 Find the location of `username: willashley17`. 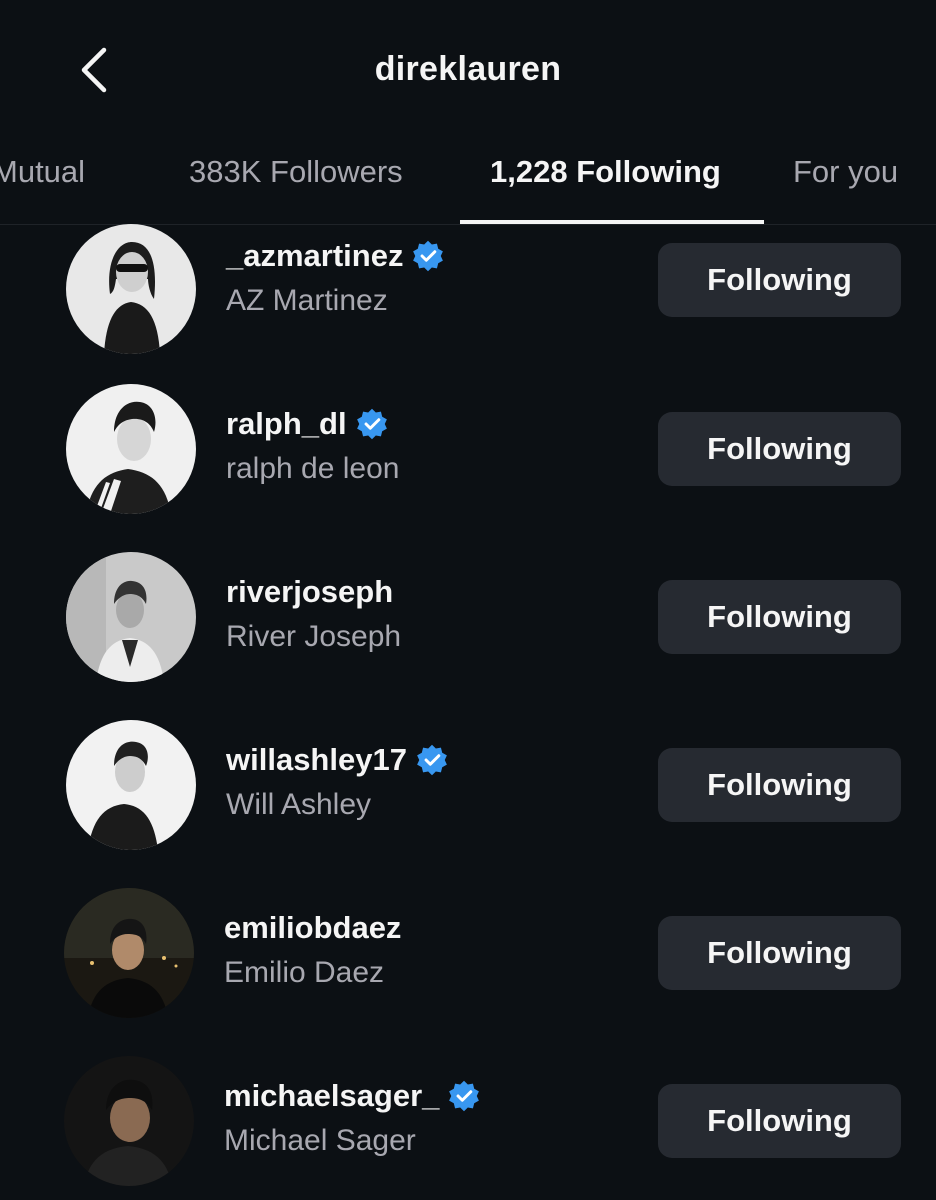

username: willashley17 is located at coordinates (337, 760).